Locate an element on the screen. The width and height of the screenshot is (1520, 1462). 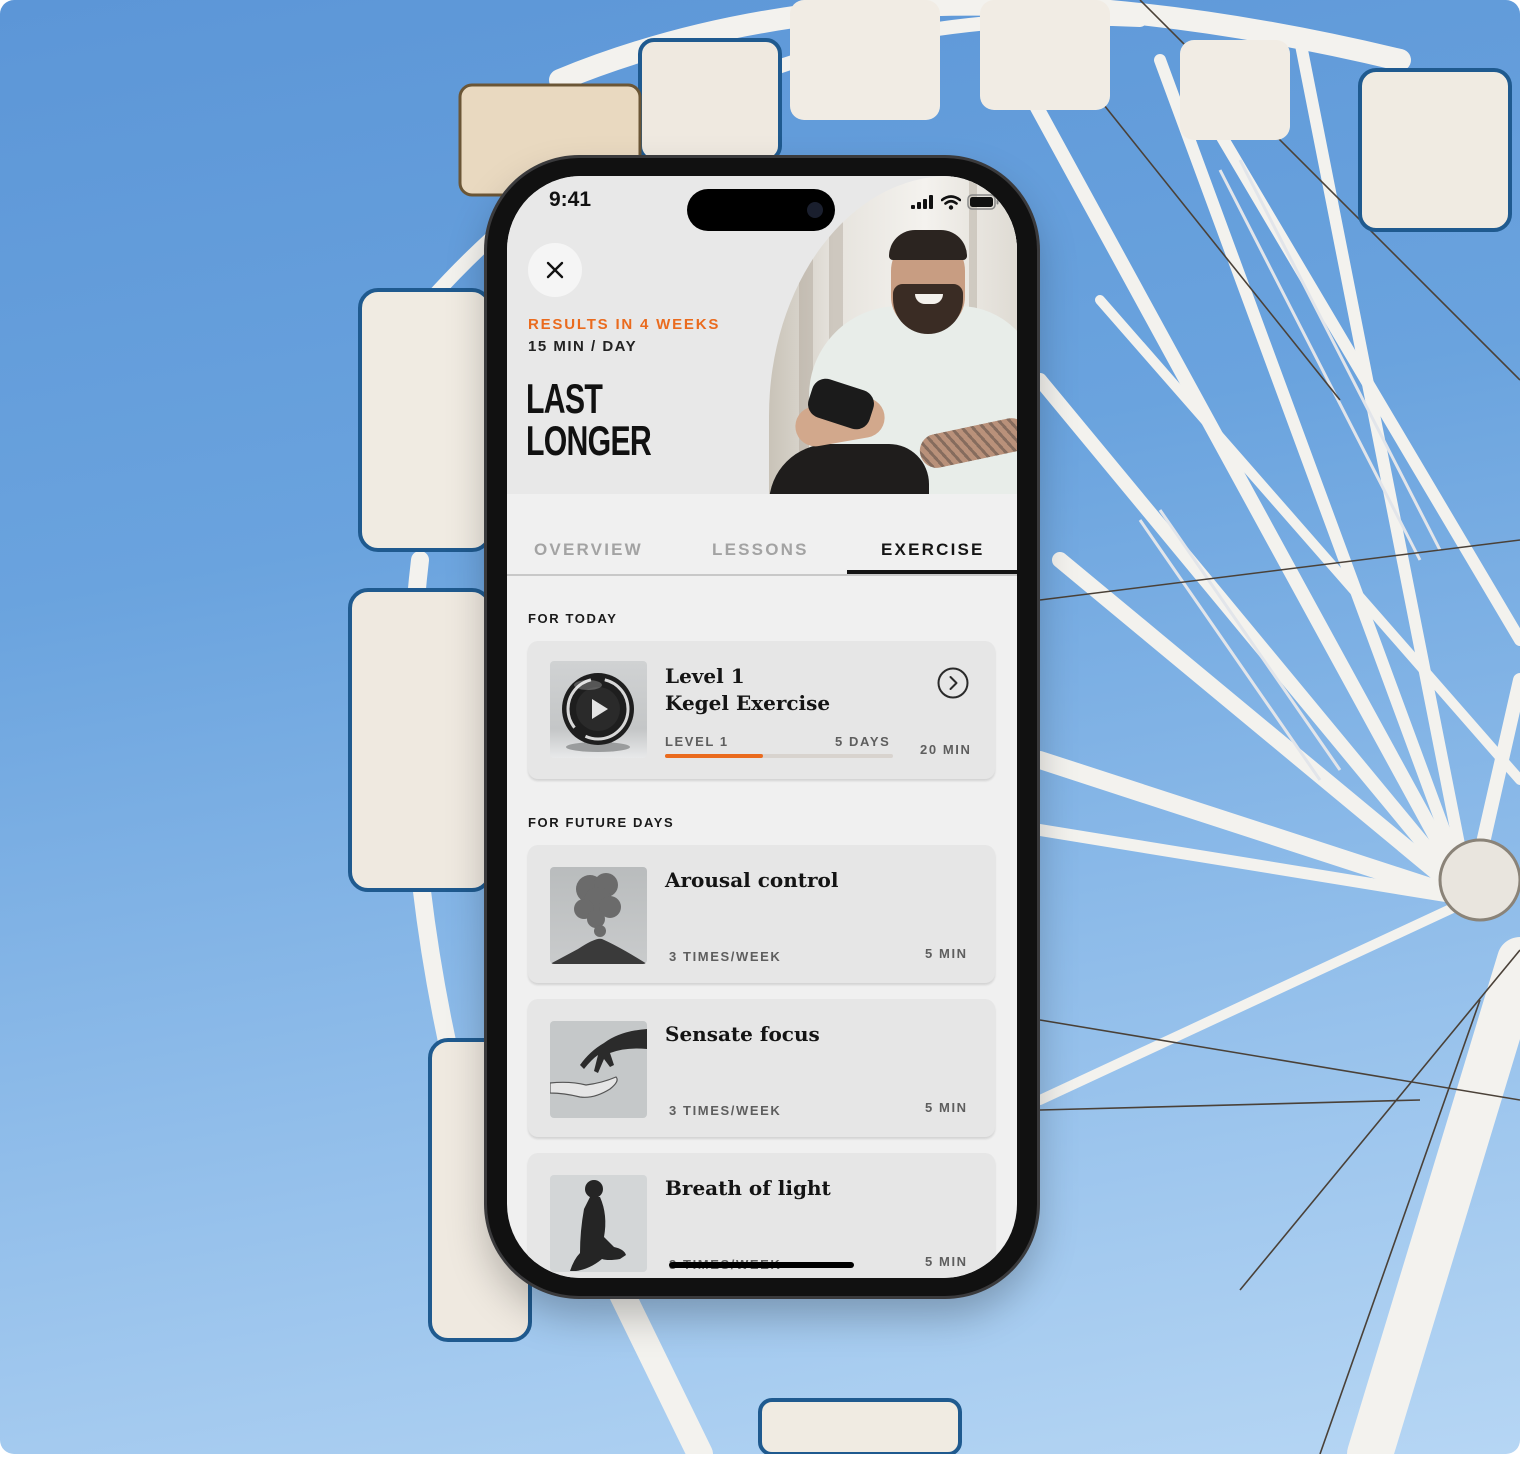
card-title: Sensate focus is located at coordinates (742, 1034).